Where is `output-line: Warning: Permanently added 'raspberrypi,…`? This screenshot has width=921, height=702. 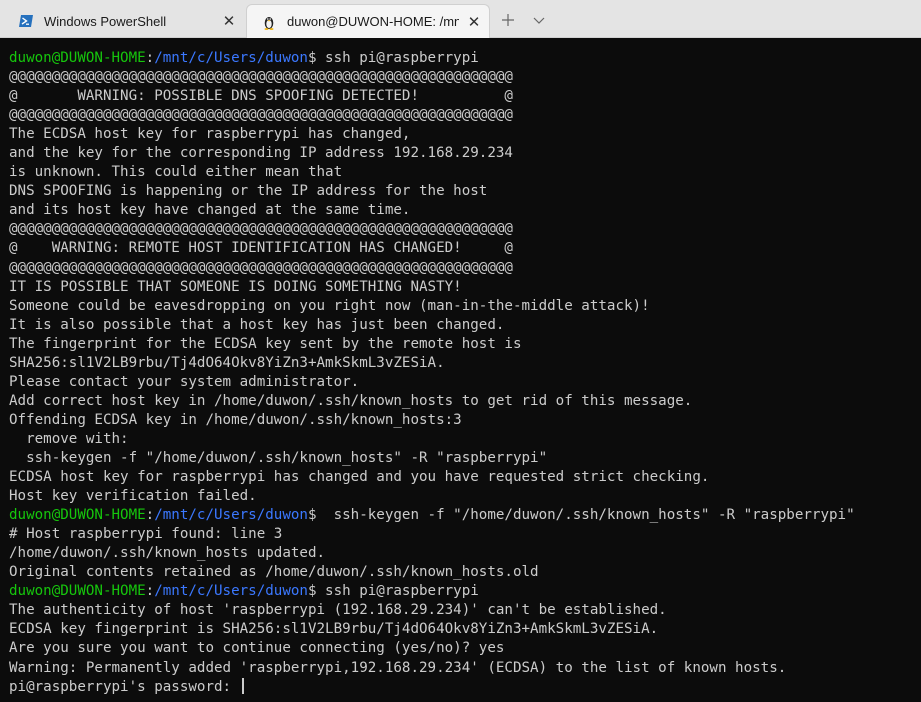 output-line: Warning: Permanently added 'raspberrypi,… is located at coordinates (465, 668).